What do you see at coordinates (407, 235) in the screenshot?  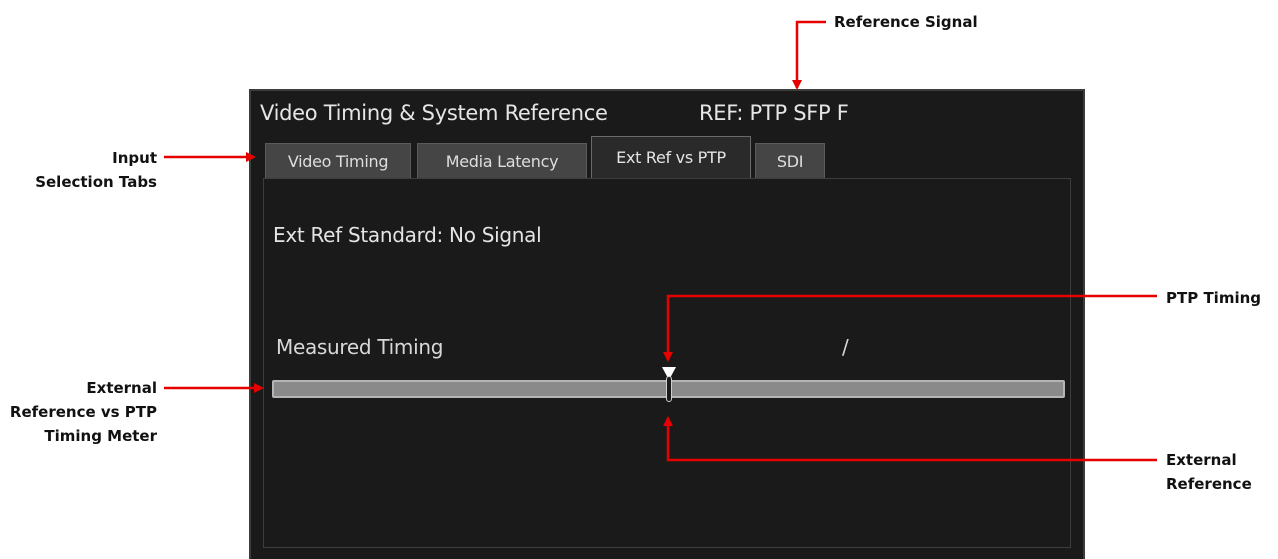 I see `ext-ref-standard: Ext Ref Standard: No Signal` at bounding box center [407, 235].